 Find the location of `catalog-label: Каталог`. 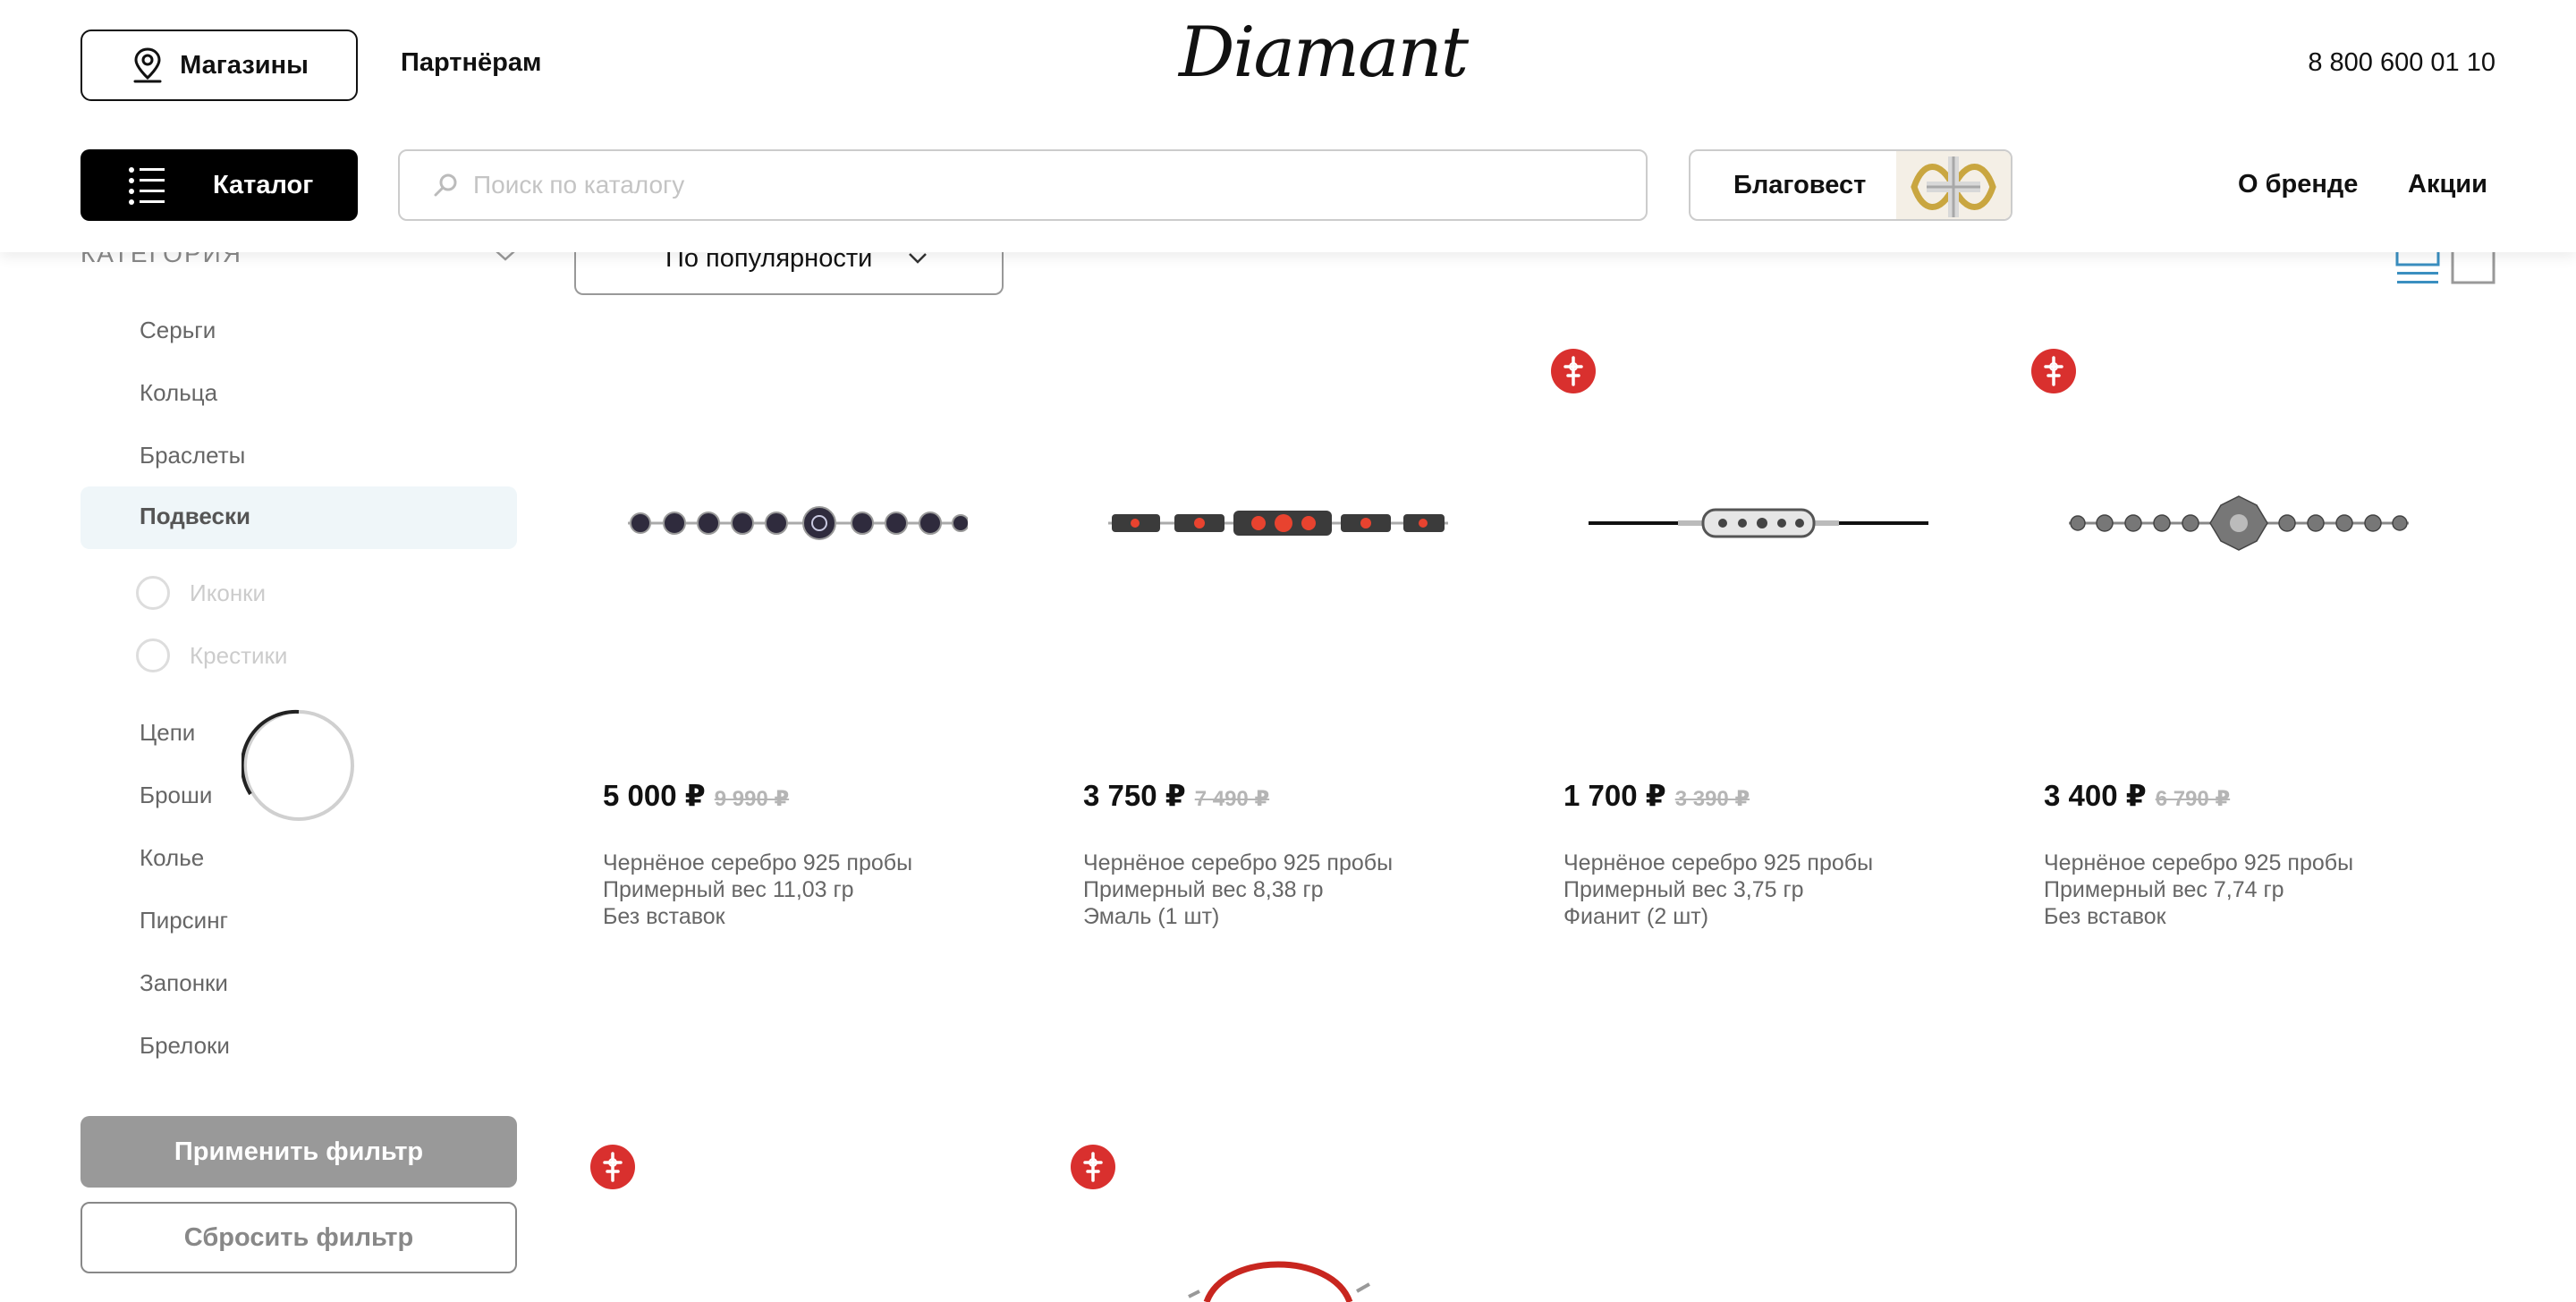

catalog-label: Каталог is located at coordinates (263, 184).